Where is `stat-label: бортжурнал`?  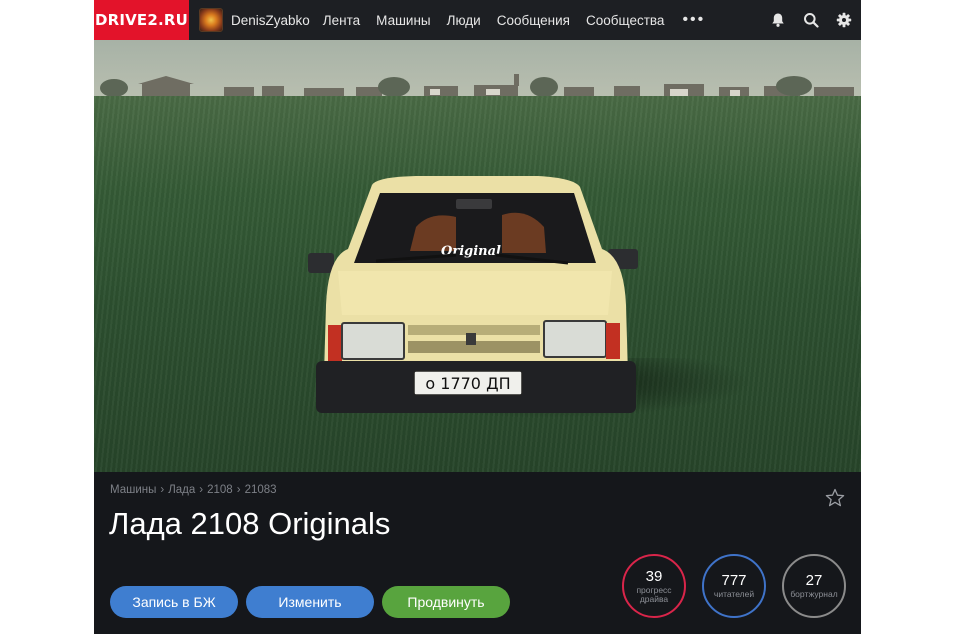 stat-label: бортжурнал is located at coordinates (814, 594).